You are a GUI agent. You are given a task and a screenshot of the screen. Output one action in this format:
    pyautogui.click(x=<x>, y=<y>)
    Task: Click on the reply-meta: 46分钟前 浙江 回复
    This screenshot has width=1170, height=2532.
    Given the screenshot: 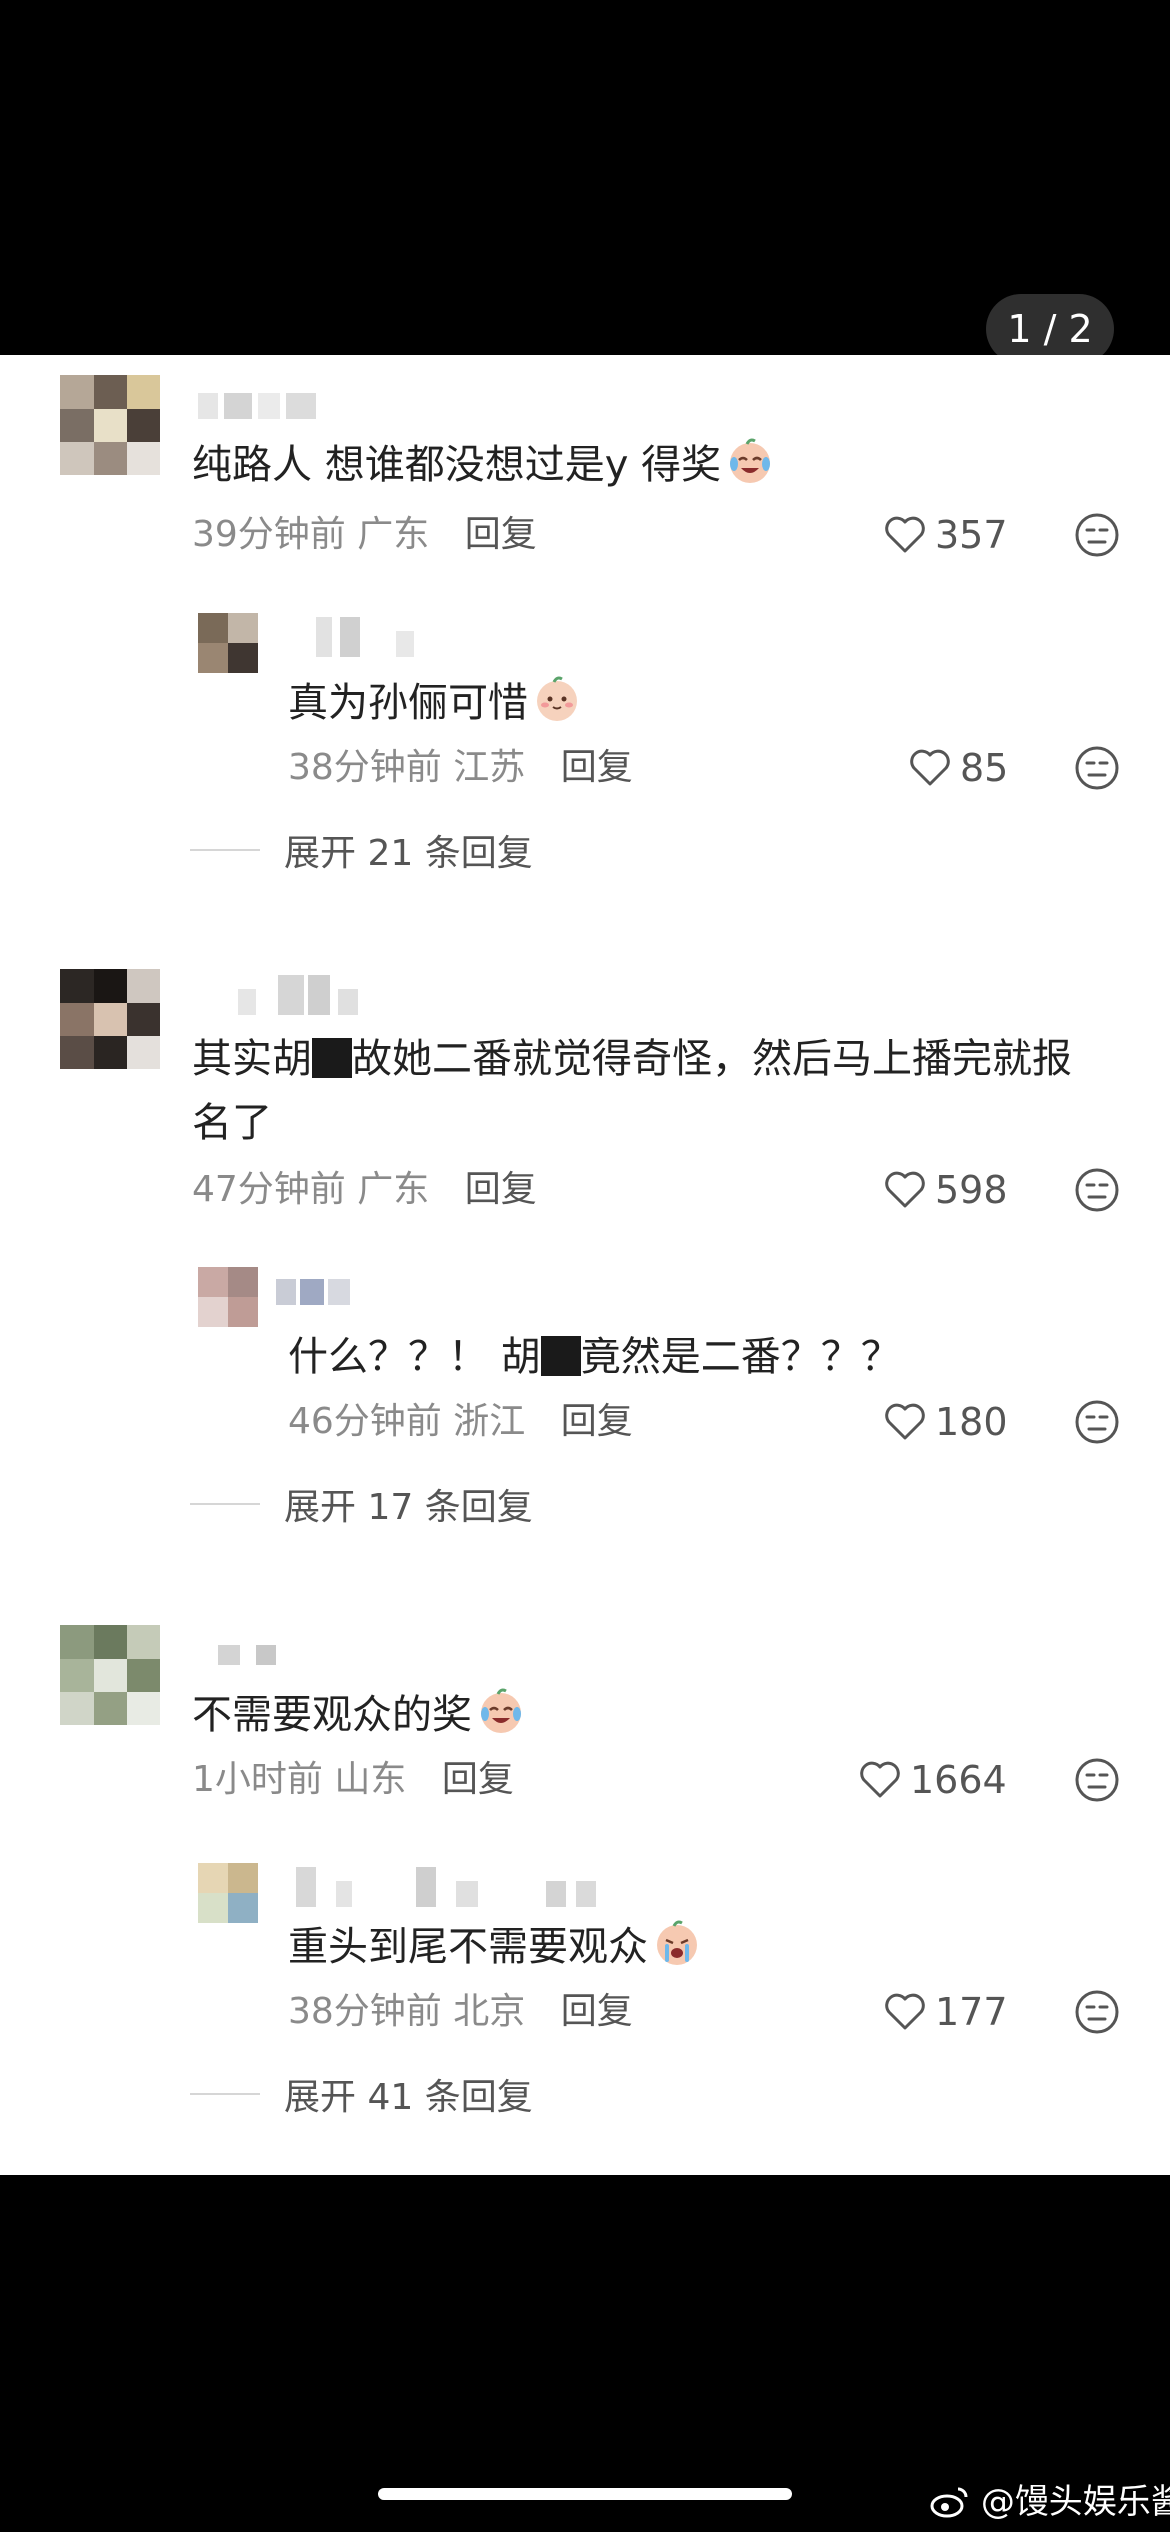 What is the action you would take?
    pyautogui.click(x=460, y=1422)
    